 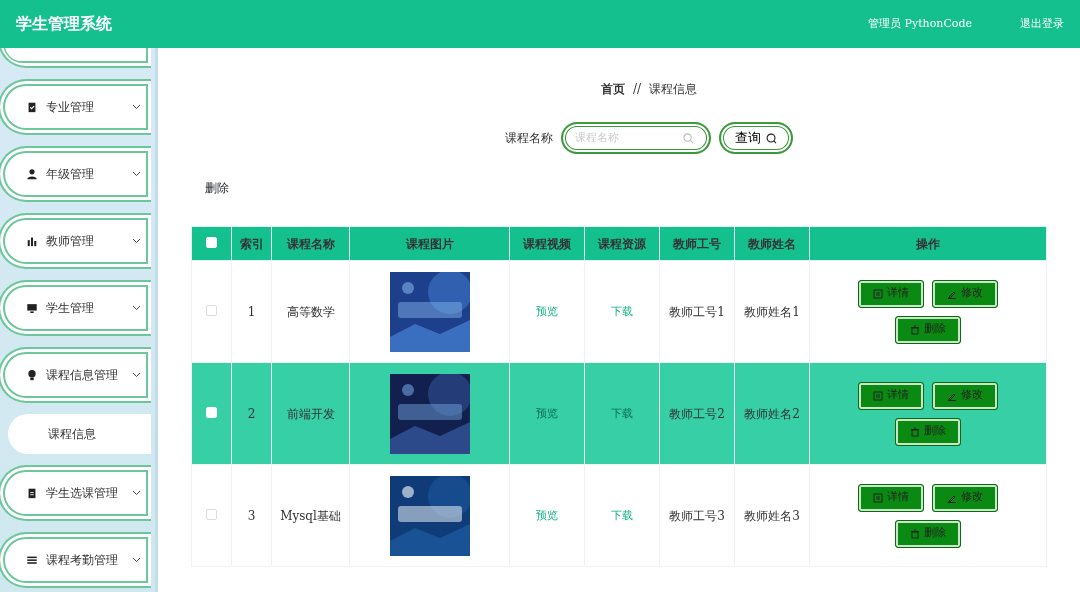 What do you see at coordinates (756, 138) in the screenshot?
I see `search-button: 查询` at bounding box center [756, 138].